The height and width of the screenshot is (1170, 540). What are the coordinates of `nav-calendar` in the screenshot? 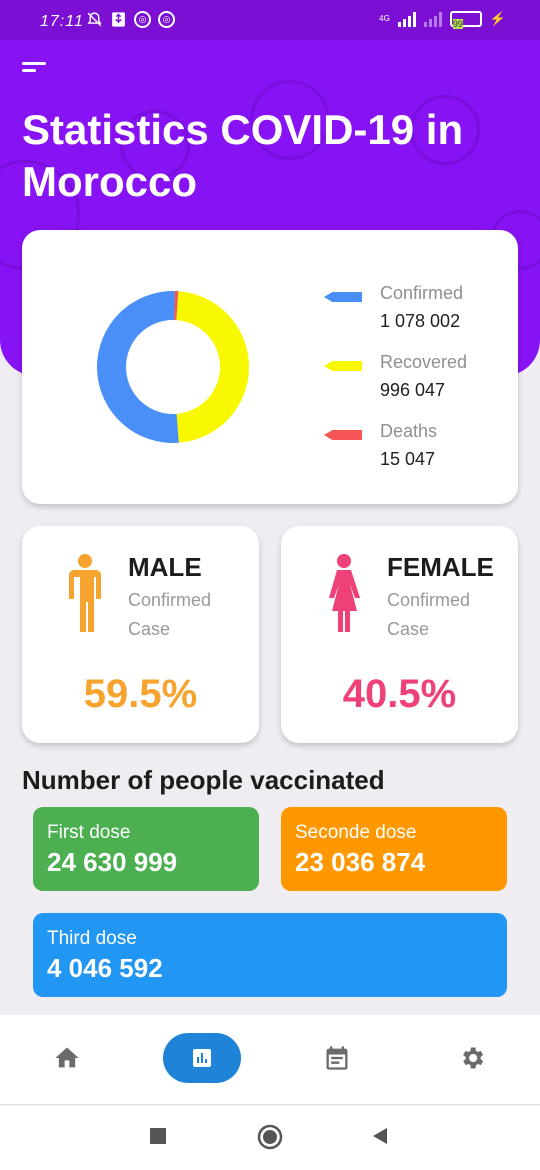 It's located at (337, 1058).